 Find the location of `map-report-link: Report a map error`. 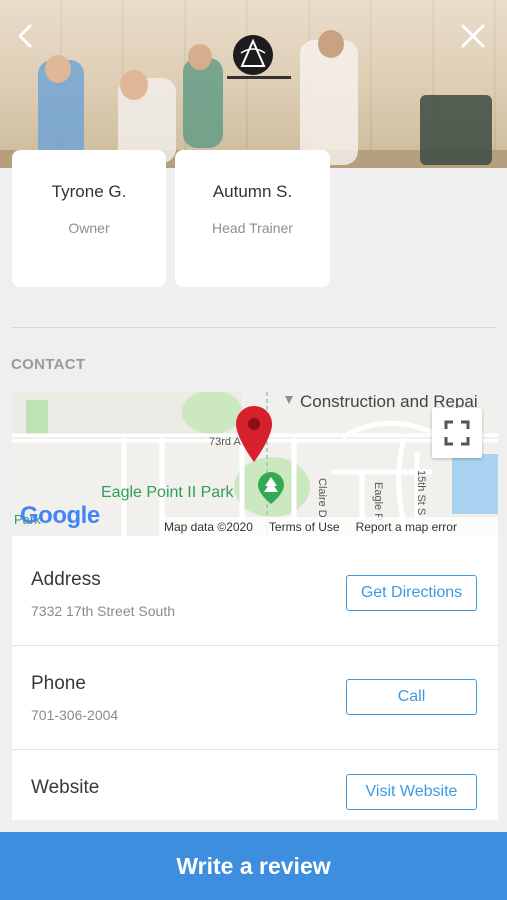

map-report-link: Report a map error is located at coordinates (406, 527).